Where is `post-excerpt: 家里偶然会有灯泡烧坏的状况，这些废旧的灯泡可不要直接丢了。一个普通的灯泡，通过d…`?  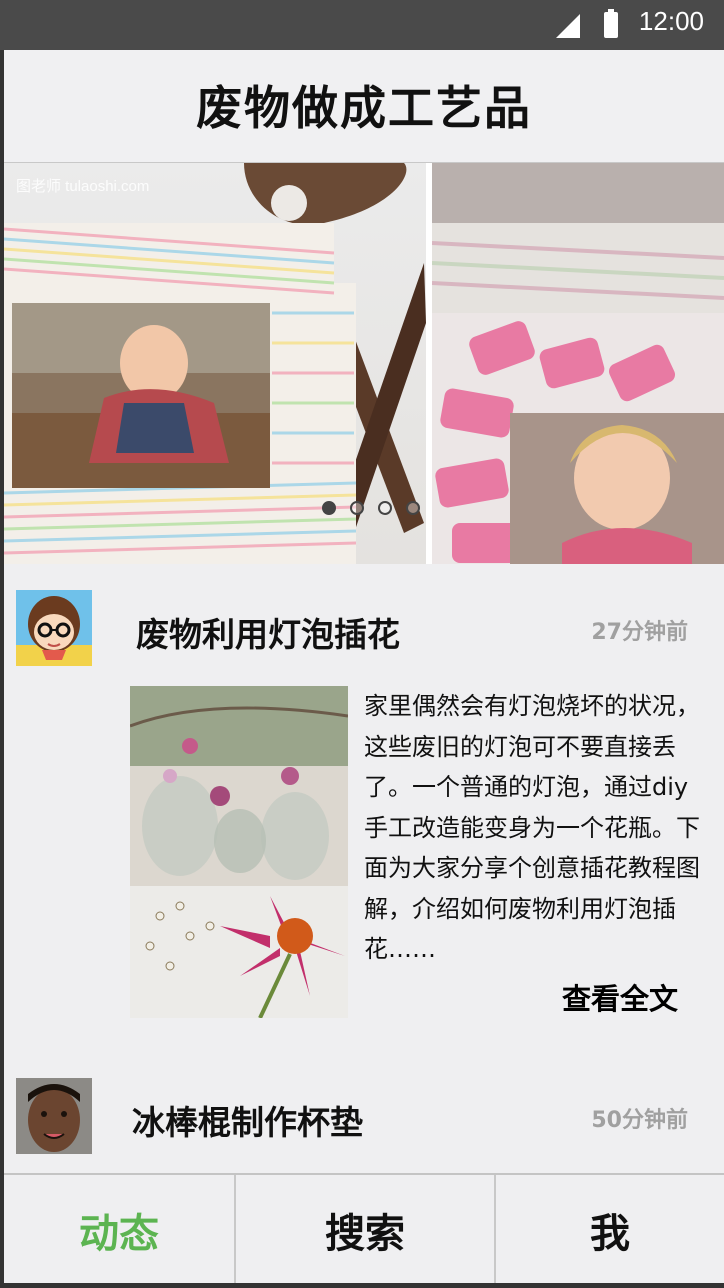
post-excerpt: 家里偶然会有灯泡烧坏的状况，这些废旧的灯泡可不要直接丢了。一个普通的灯泡，通过d… is located at coordinates (532, 827).